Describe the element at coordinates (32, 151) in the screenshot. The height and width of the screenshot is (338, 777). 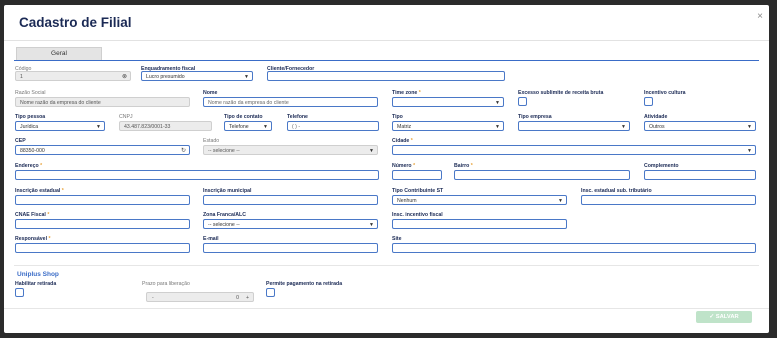
I see `cep-value: 88350-000` at that location.